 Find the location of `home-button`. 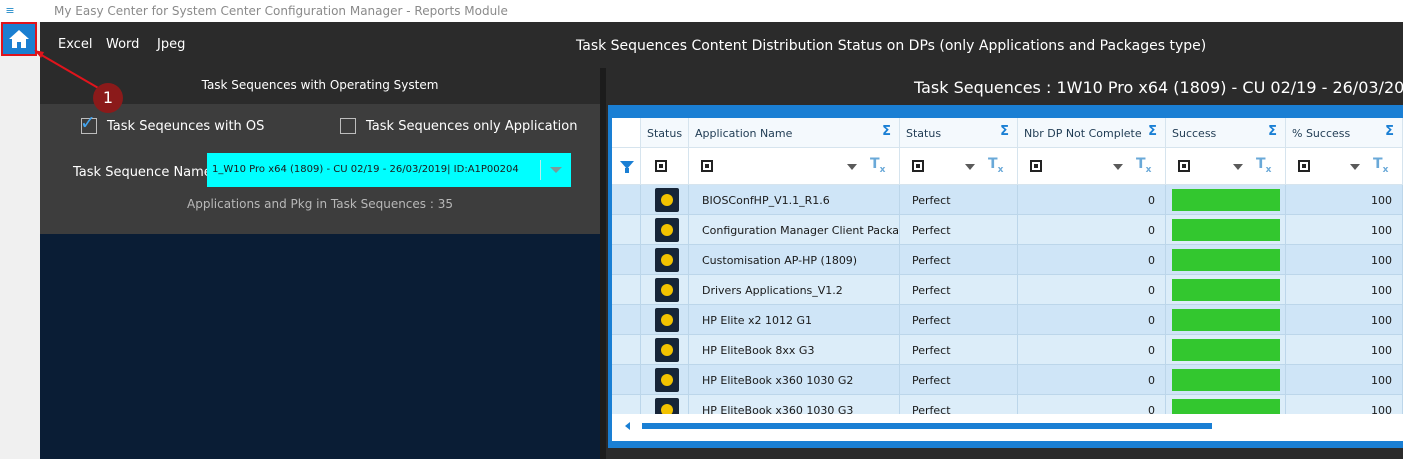

home-button is located at coordinates (19, 39).